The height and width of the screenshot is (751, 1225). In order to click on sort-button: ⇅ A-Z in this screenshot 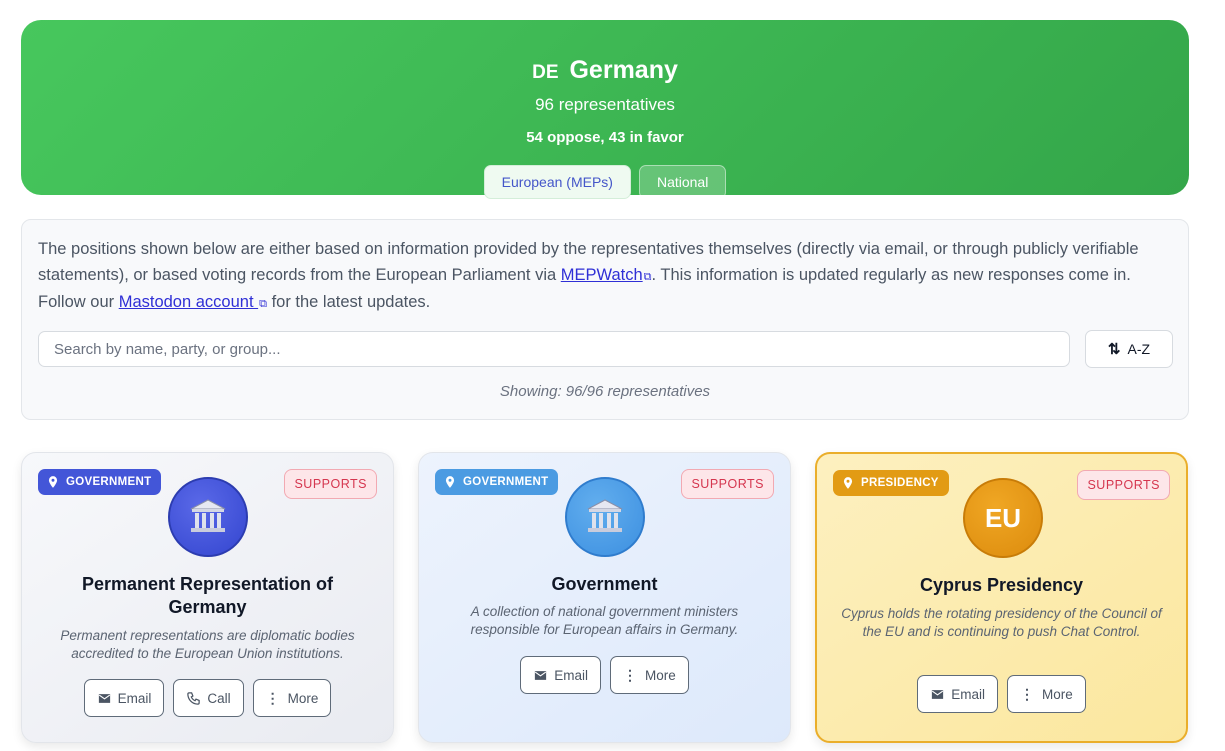, I will do `click(1129, 349)`.